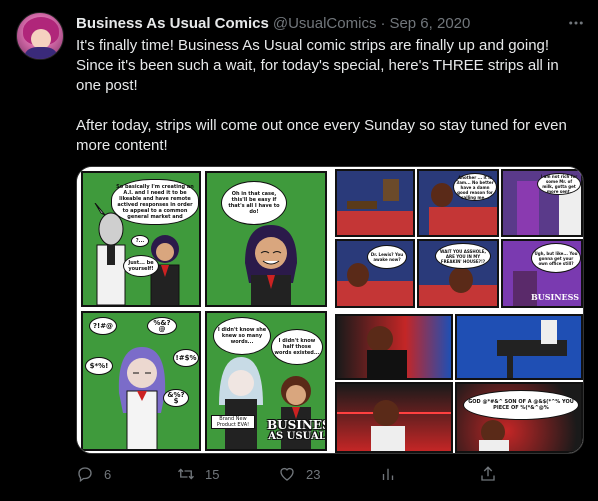 This screenshot has width=598, height=501. I want to click on reply-icon, so click(85, 475).